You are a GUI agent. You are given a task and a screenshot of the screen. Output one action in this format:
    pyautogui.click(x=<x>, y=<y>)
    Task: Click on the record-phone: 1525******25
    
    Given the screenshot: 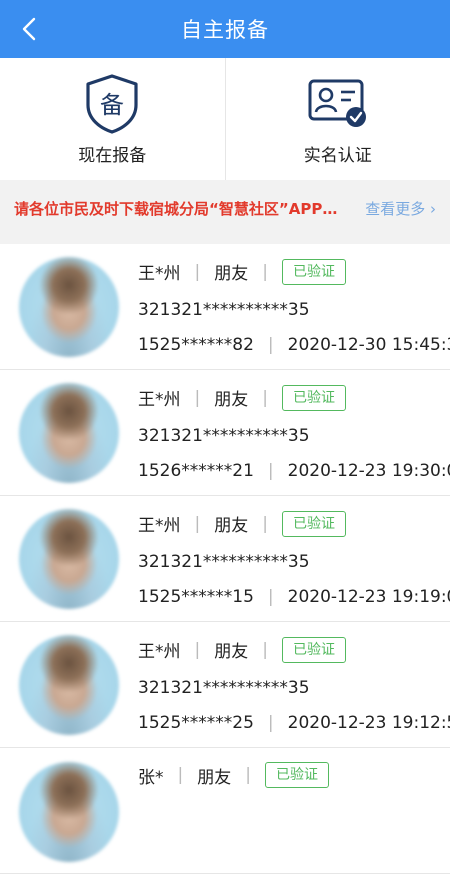 What is the action you would take?
    pyautogui.click(x=196, y=723)
    